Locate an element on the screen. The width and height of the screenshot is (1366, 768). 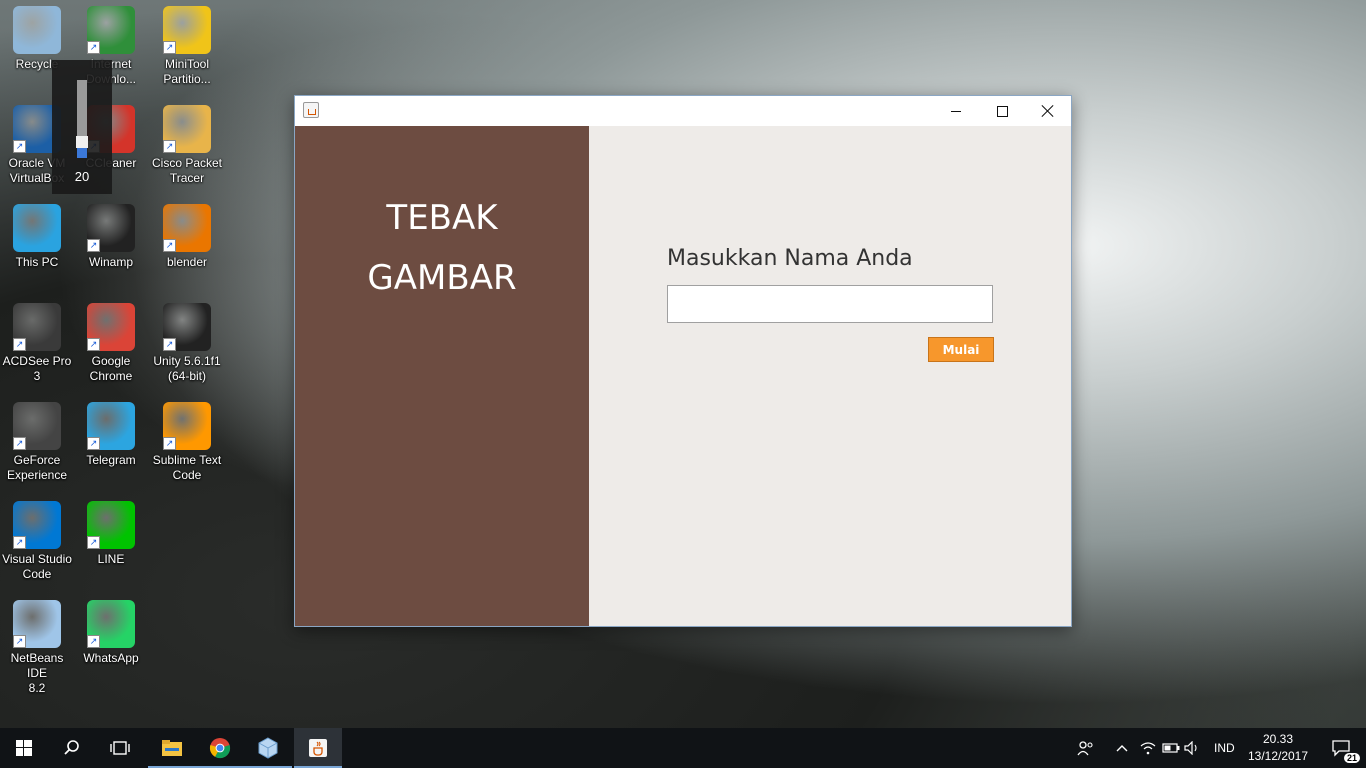
desktop-icon-label: blender is located at coordinates (187, 262).